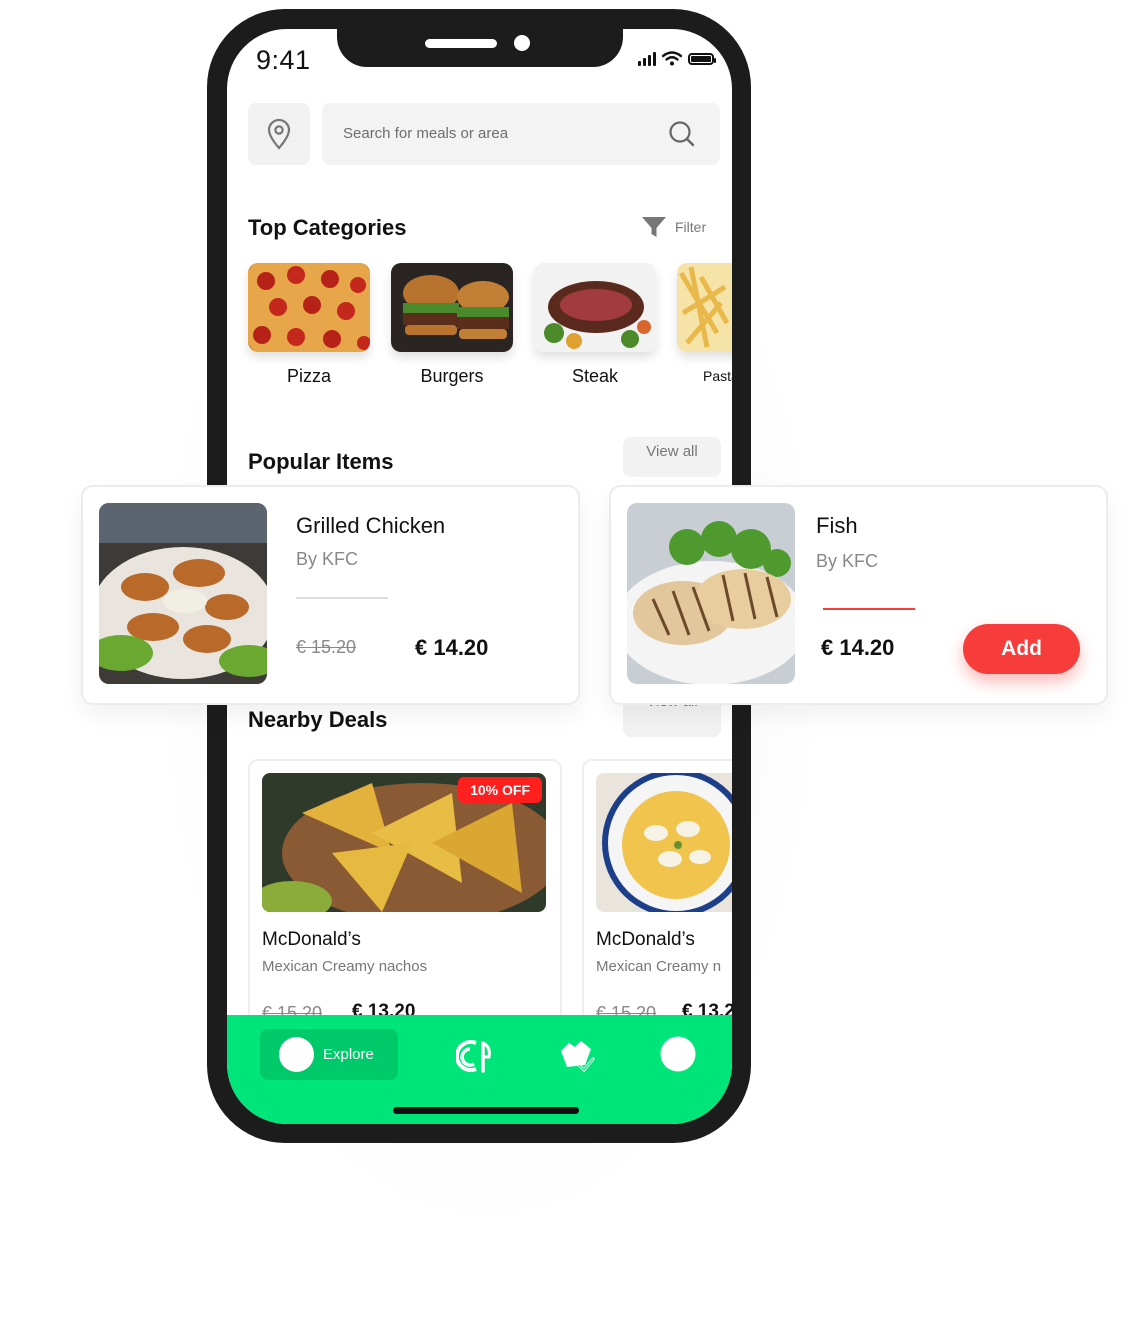  I want to click on category-pasta: Pasta, so click(704, 323).